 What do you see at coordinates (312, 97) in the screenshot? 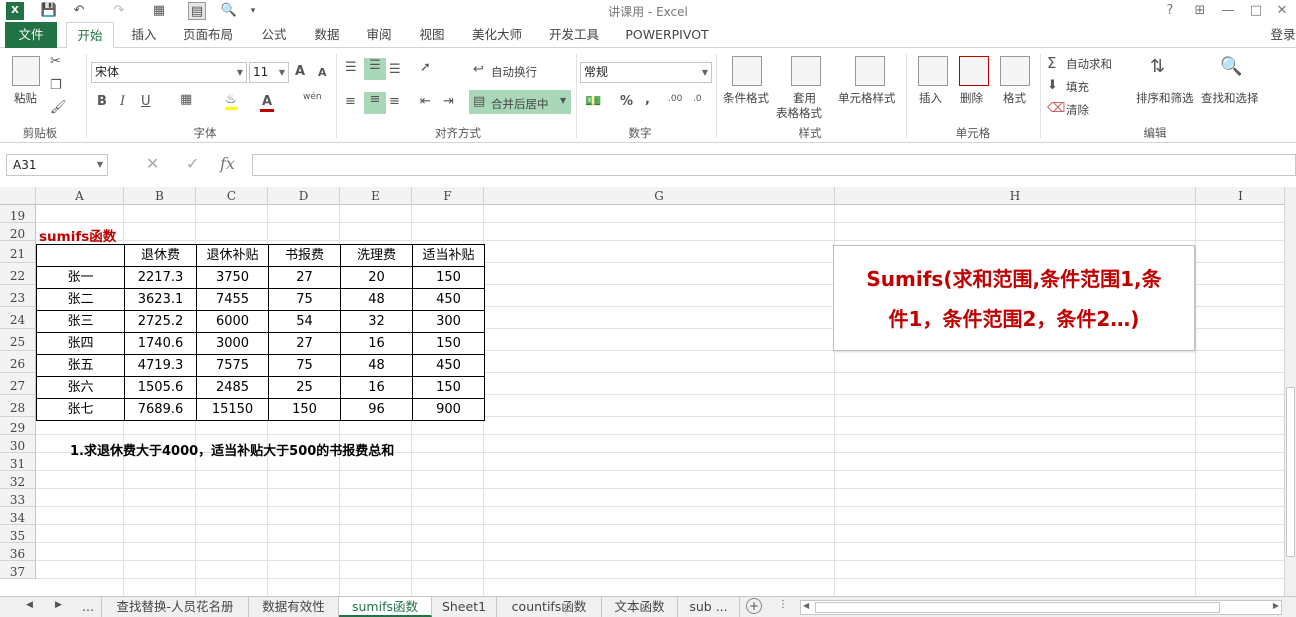
I see `phonetic-icon: wén` at bounding box center [312, 97].